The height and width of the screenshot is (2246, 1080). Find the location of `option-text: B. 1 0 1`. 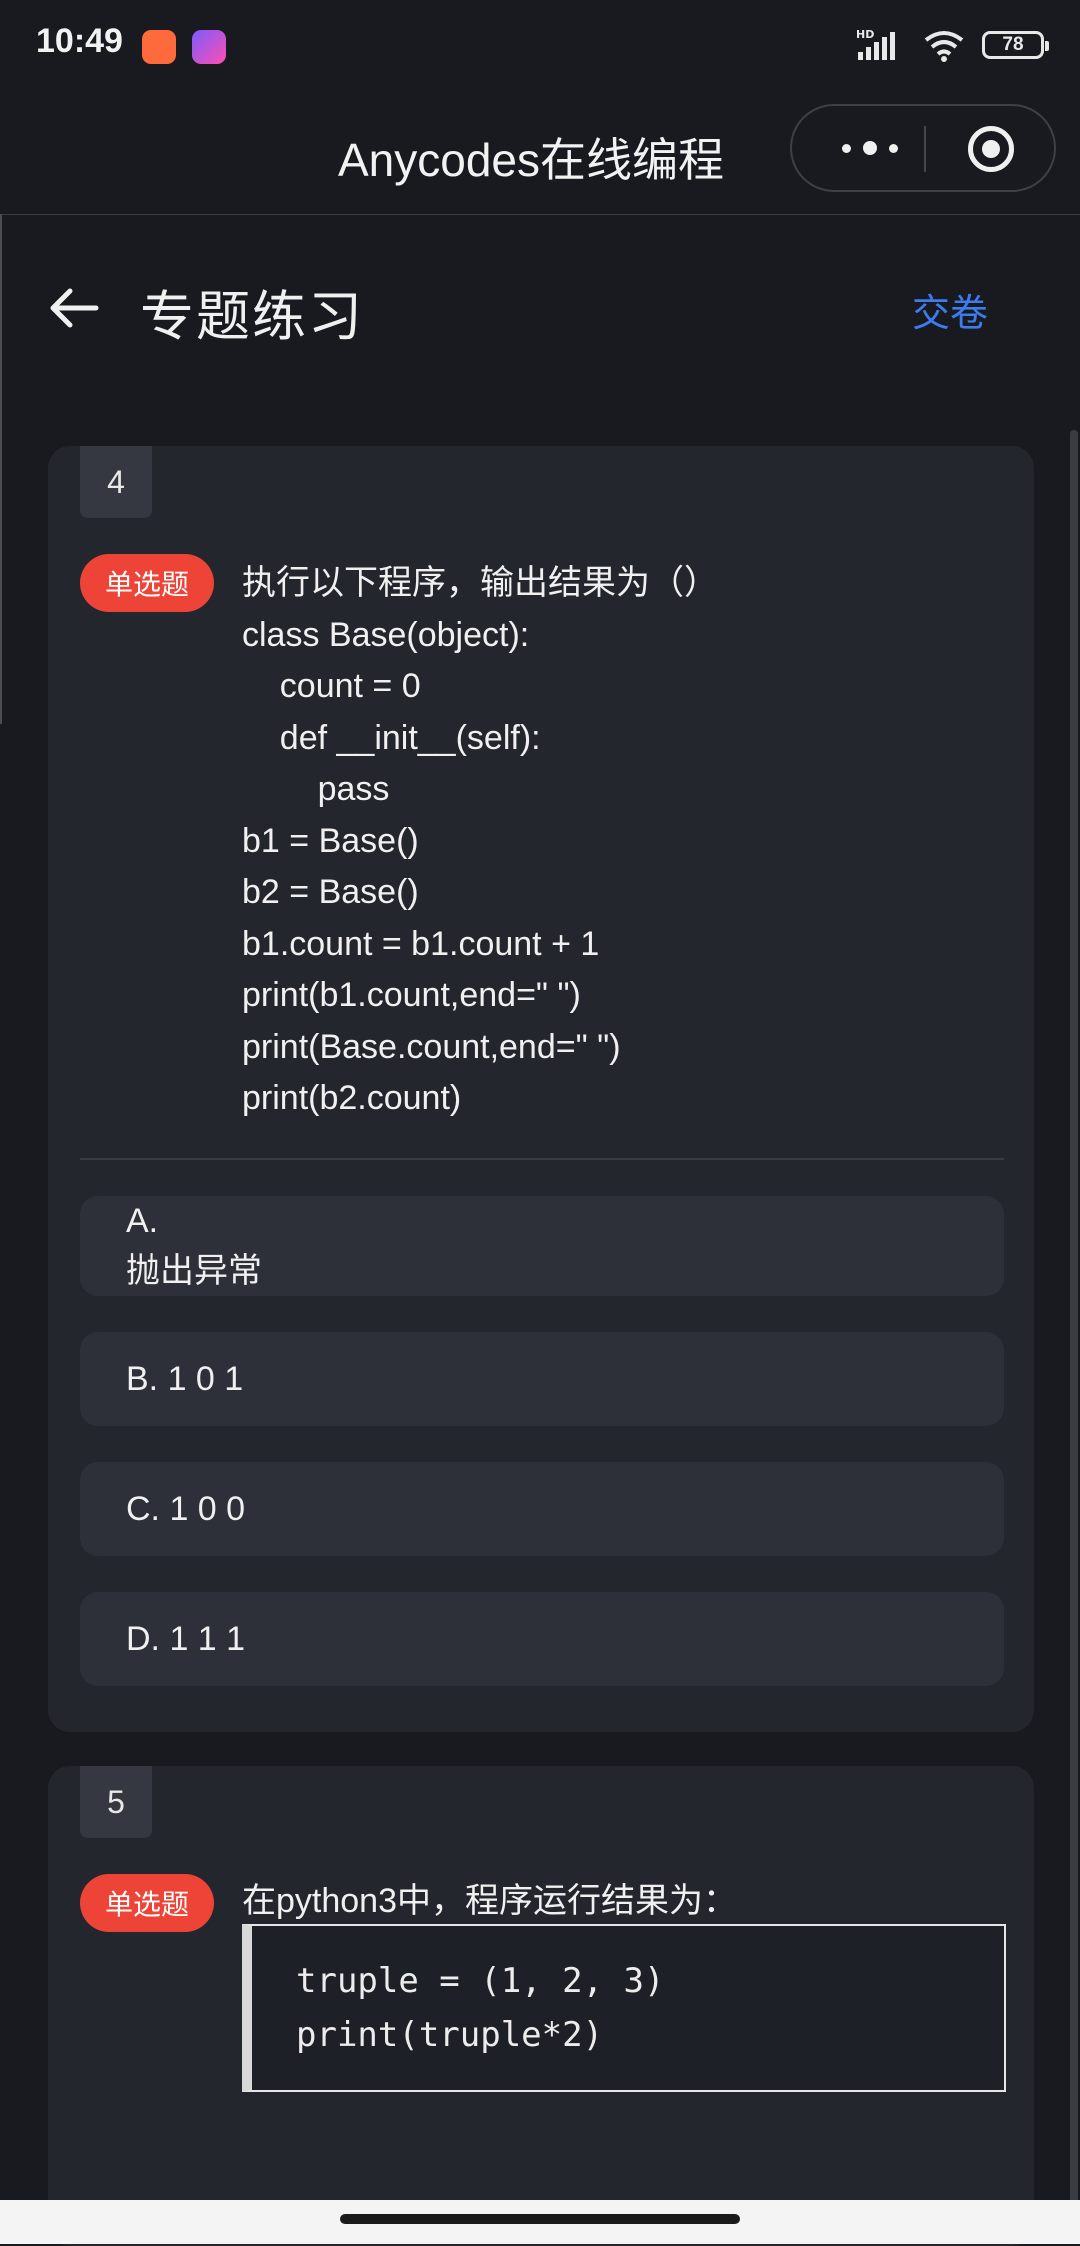

option-text: B. 1 0 1 is located at coordinates (185, 1379).